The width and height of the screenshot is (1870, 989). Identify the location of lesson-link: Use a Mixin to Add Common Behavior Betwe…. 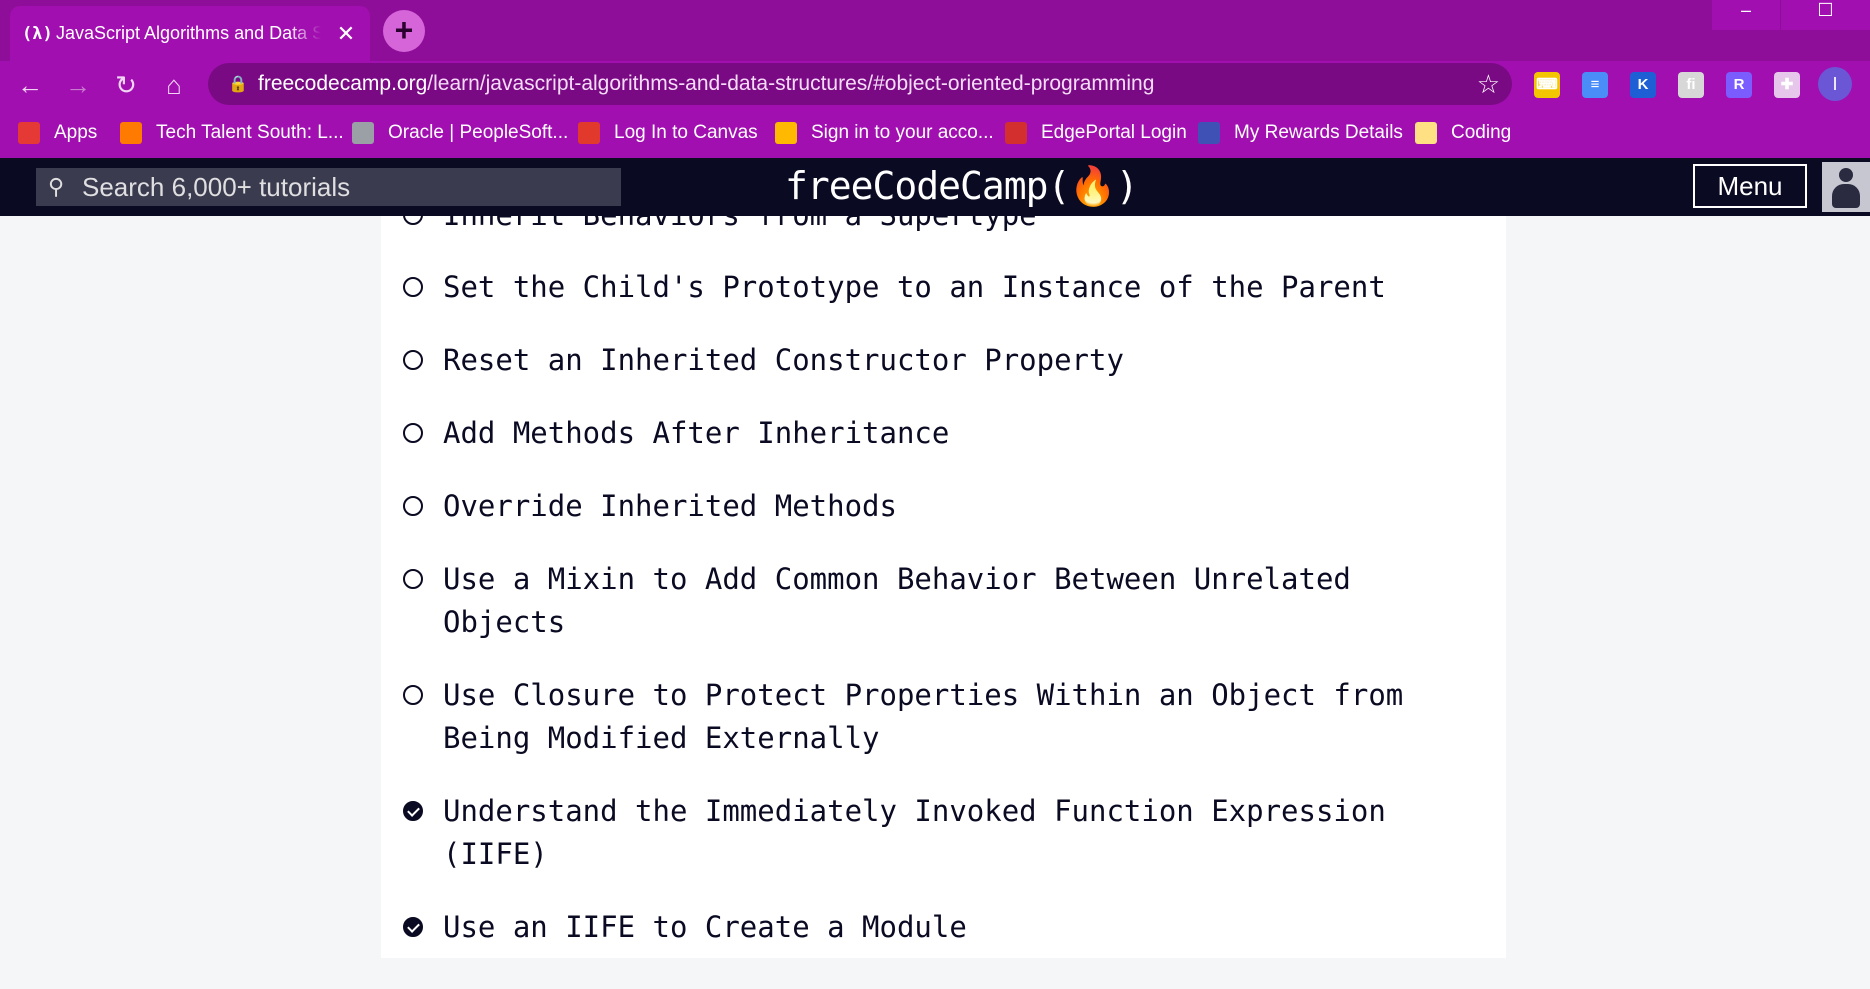
(963, 601).